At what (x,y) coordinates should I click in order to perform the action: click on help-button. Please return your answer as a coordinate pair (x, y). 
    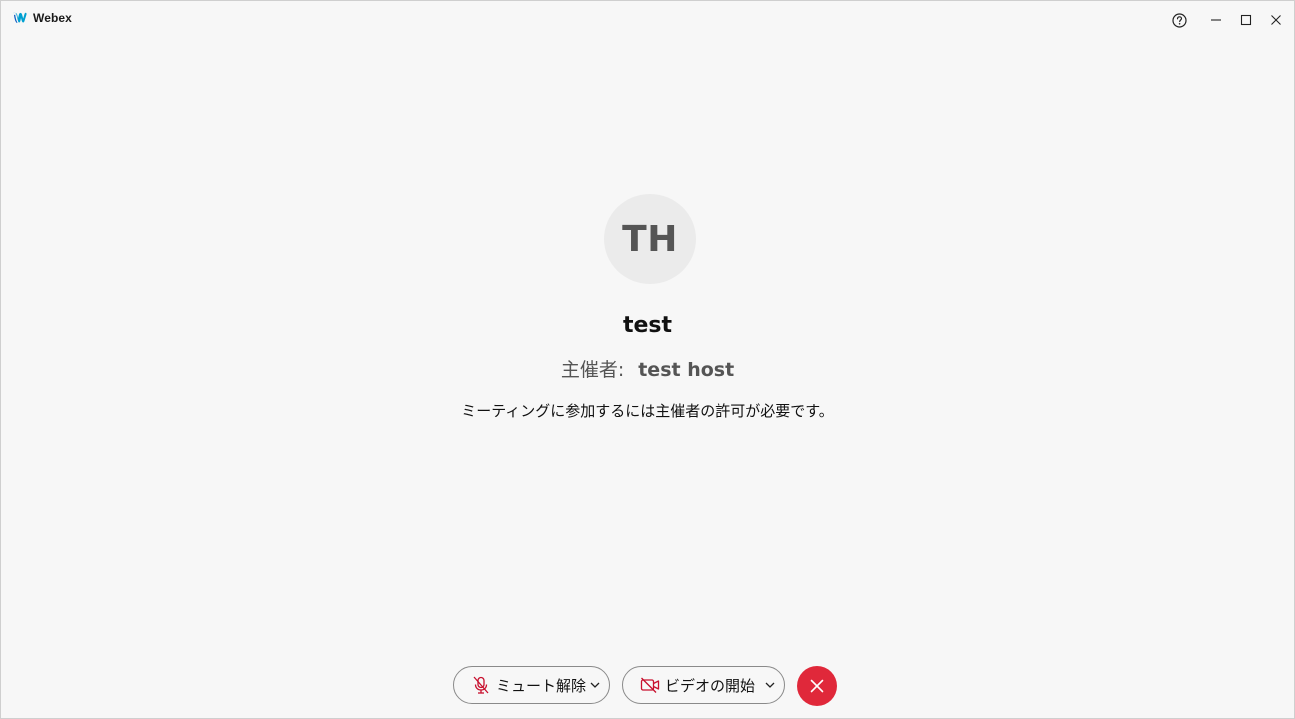
    Looking at the image, I should click on (1179, 20).